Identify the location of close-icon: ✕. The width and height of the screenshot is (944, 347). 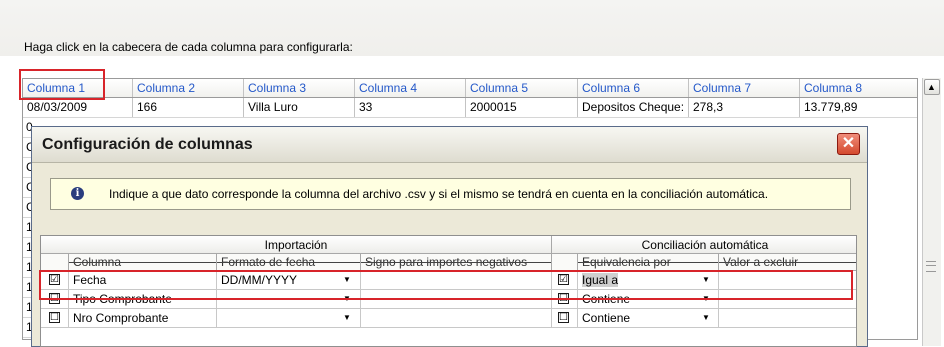
(848, 143).